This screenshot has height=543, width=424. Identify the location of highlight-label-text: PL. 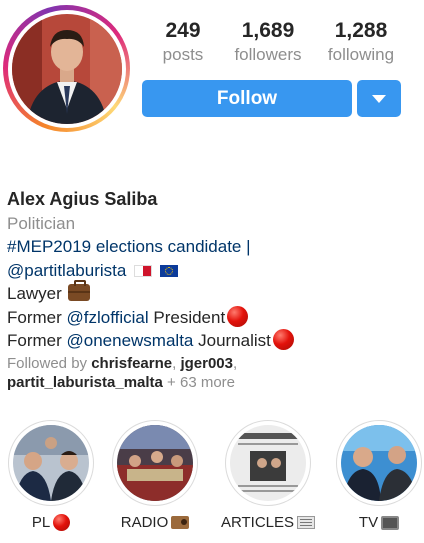
(41, 522).